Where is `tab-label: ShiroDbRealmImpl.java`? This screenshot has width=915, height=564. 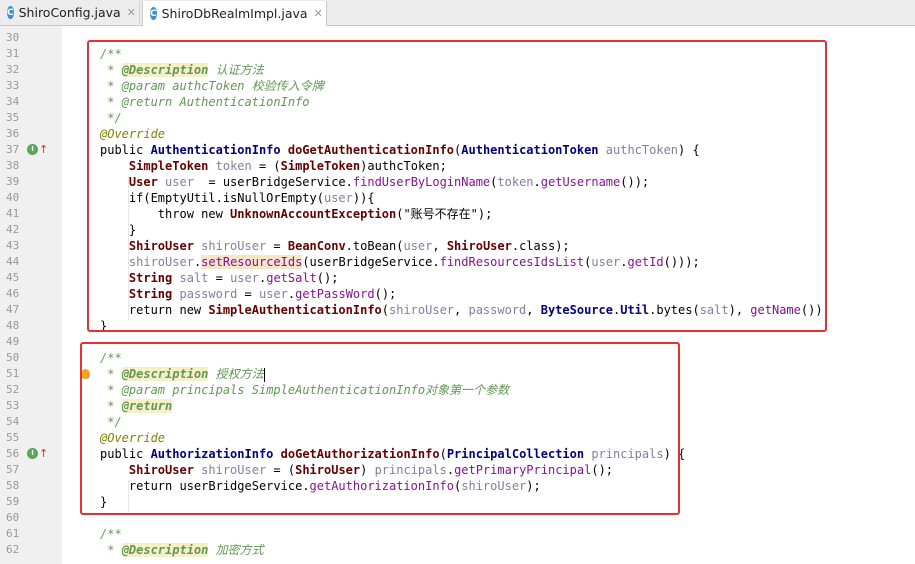 tab-label: ShiroDbRealmImpl.java is located at coordinates (234, 13).